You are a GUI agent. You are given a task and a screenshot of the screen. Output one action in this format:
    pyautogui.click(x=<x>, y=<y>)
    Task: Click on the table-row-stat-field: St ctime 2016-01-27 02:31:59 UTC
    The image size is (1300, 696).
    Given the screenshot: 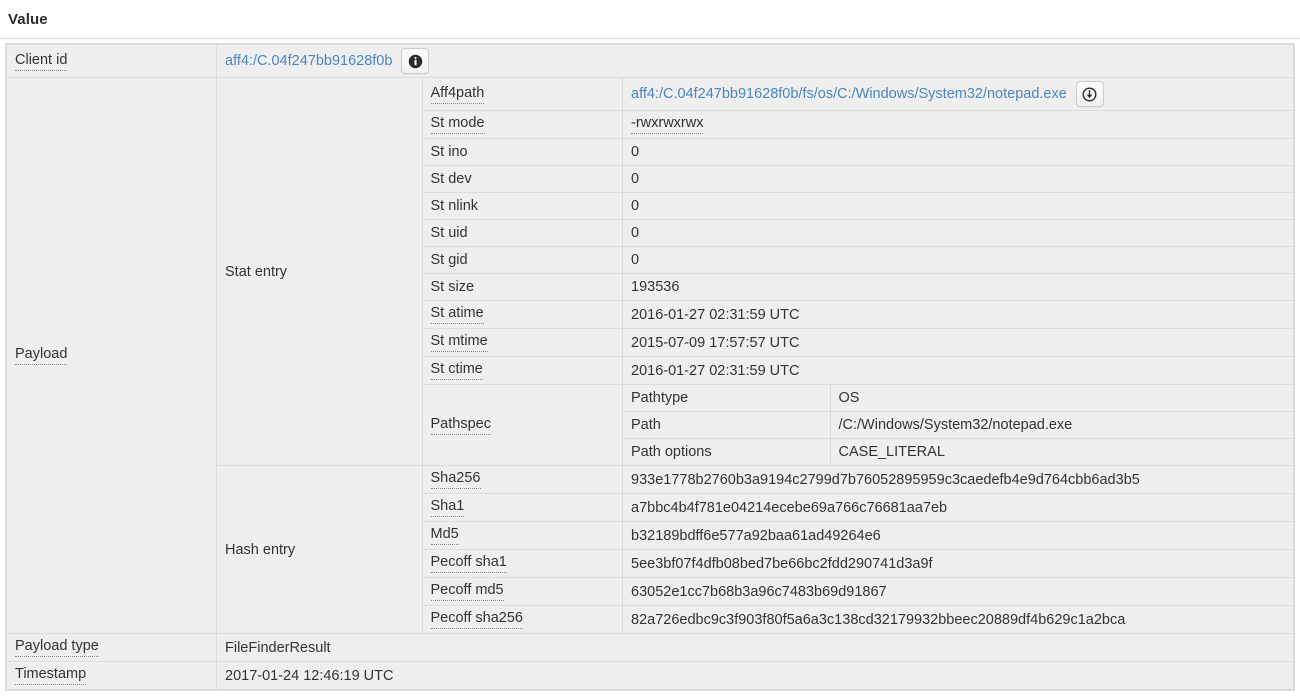 What is the action you would take?
    pyautogui.click(x=857, y=370)
    